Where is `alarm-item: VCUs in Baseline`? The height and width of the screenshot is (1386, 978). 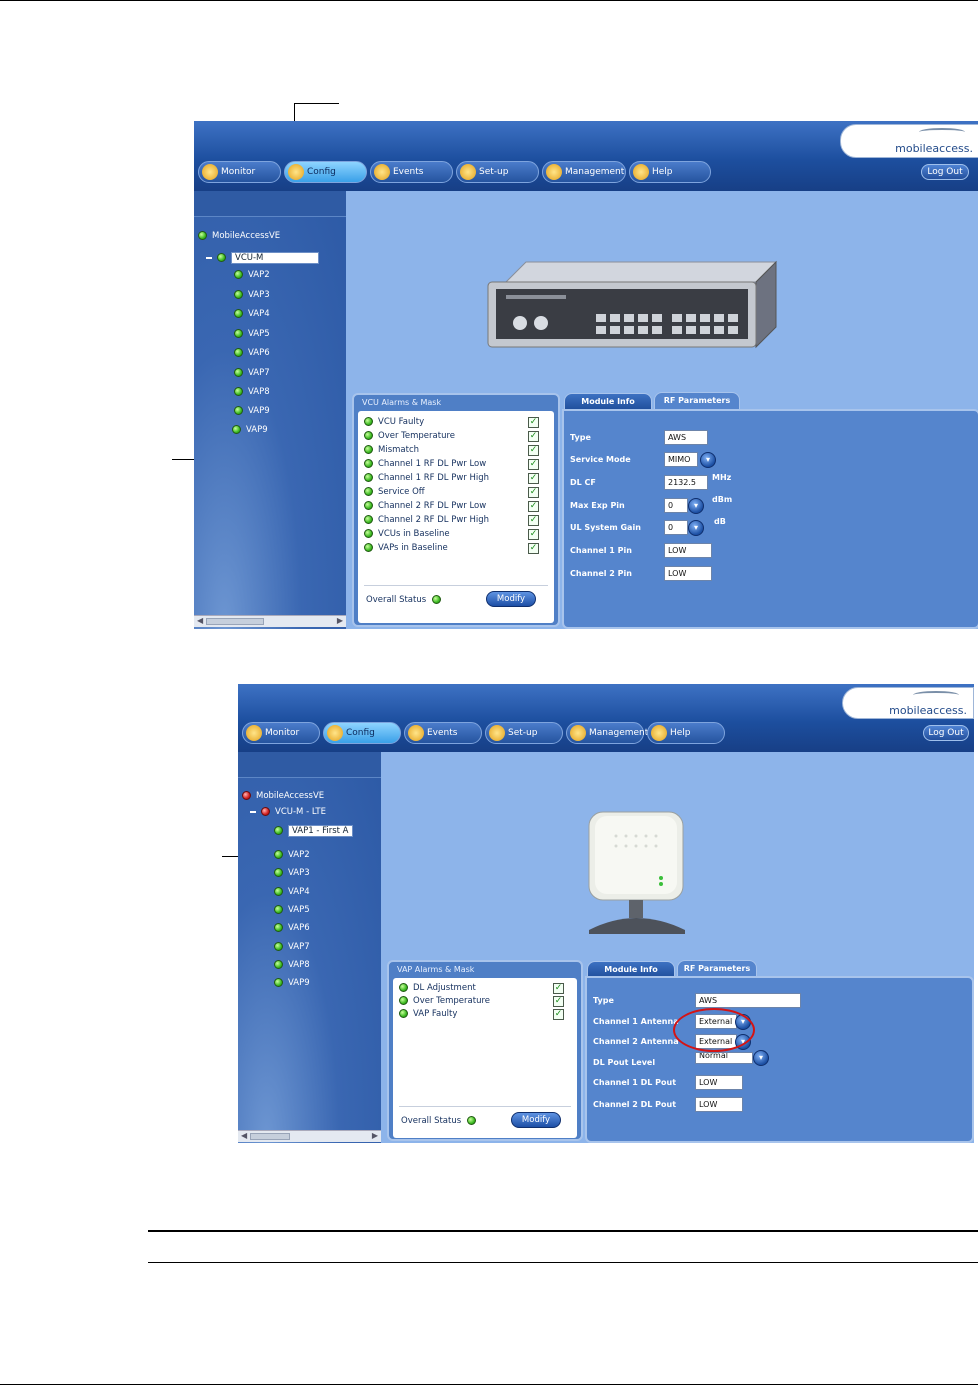 alarm-item: VCUs in Baseline is located at coordinates (407, 534).